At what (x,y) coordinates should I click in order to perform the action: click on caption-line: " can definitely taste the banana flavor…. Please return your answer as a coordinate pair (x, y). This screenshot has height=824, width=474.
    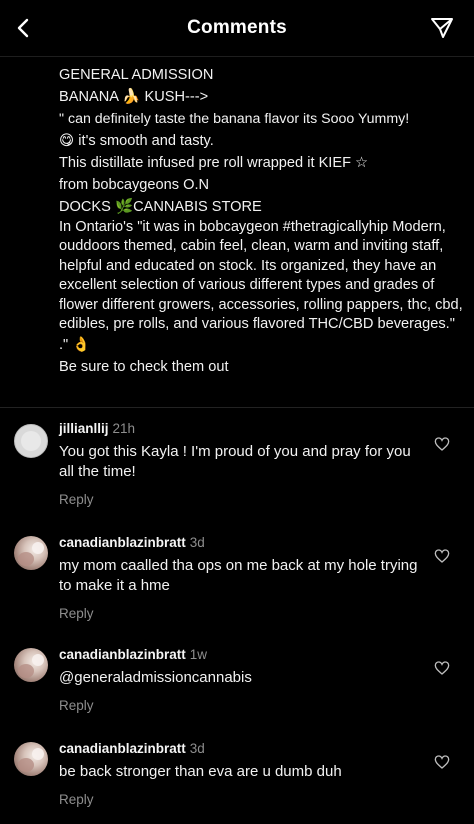
    Looking at the image, I should click on (234, 119).